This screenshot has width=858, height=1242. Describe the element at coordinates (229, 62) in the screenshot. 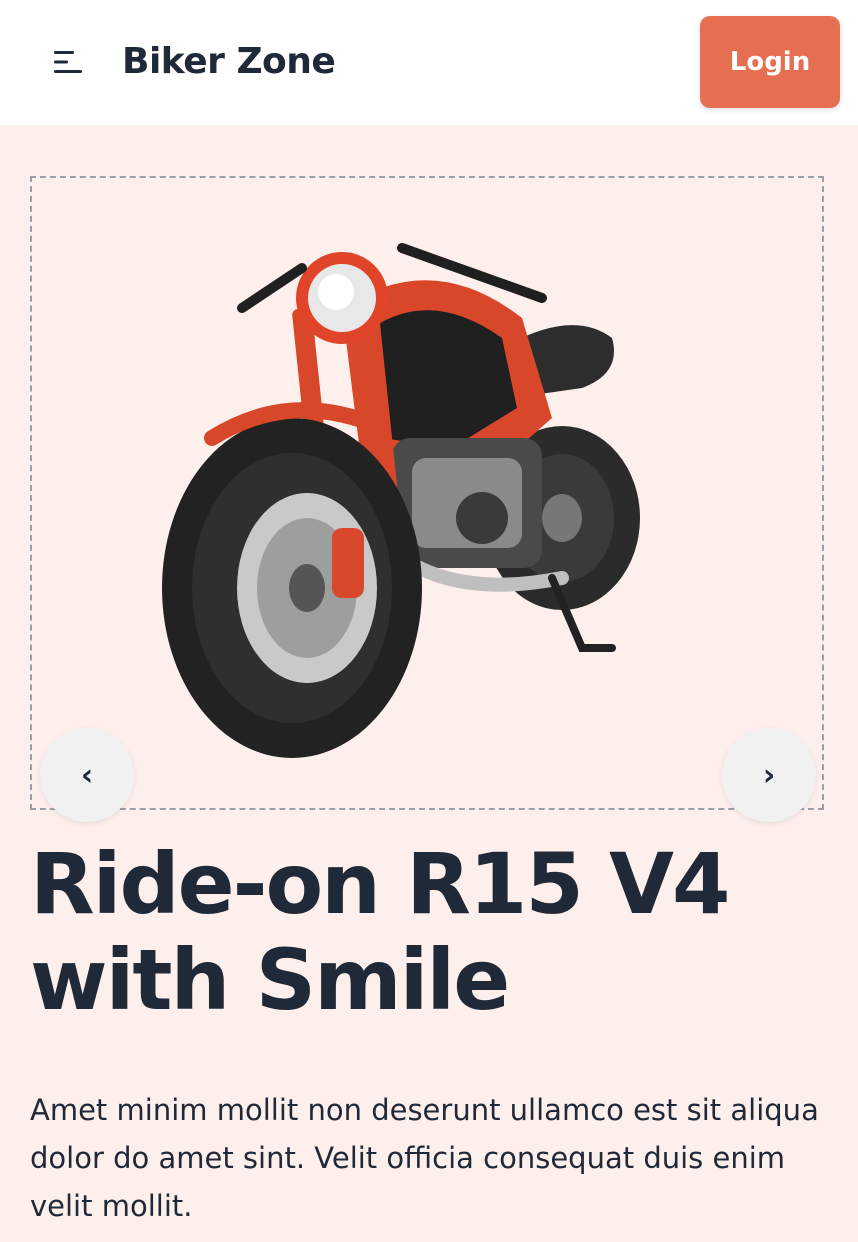

I see `brand-logo-text: Biker Zone` at that location.